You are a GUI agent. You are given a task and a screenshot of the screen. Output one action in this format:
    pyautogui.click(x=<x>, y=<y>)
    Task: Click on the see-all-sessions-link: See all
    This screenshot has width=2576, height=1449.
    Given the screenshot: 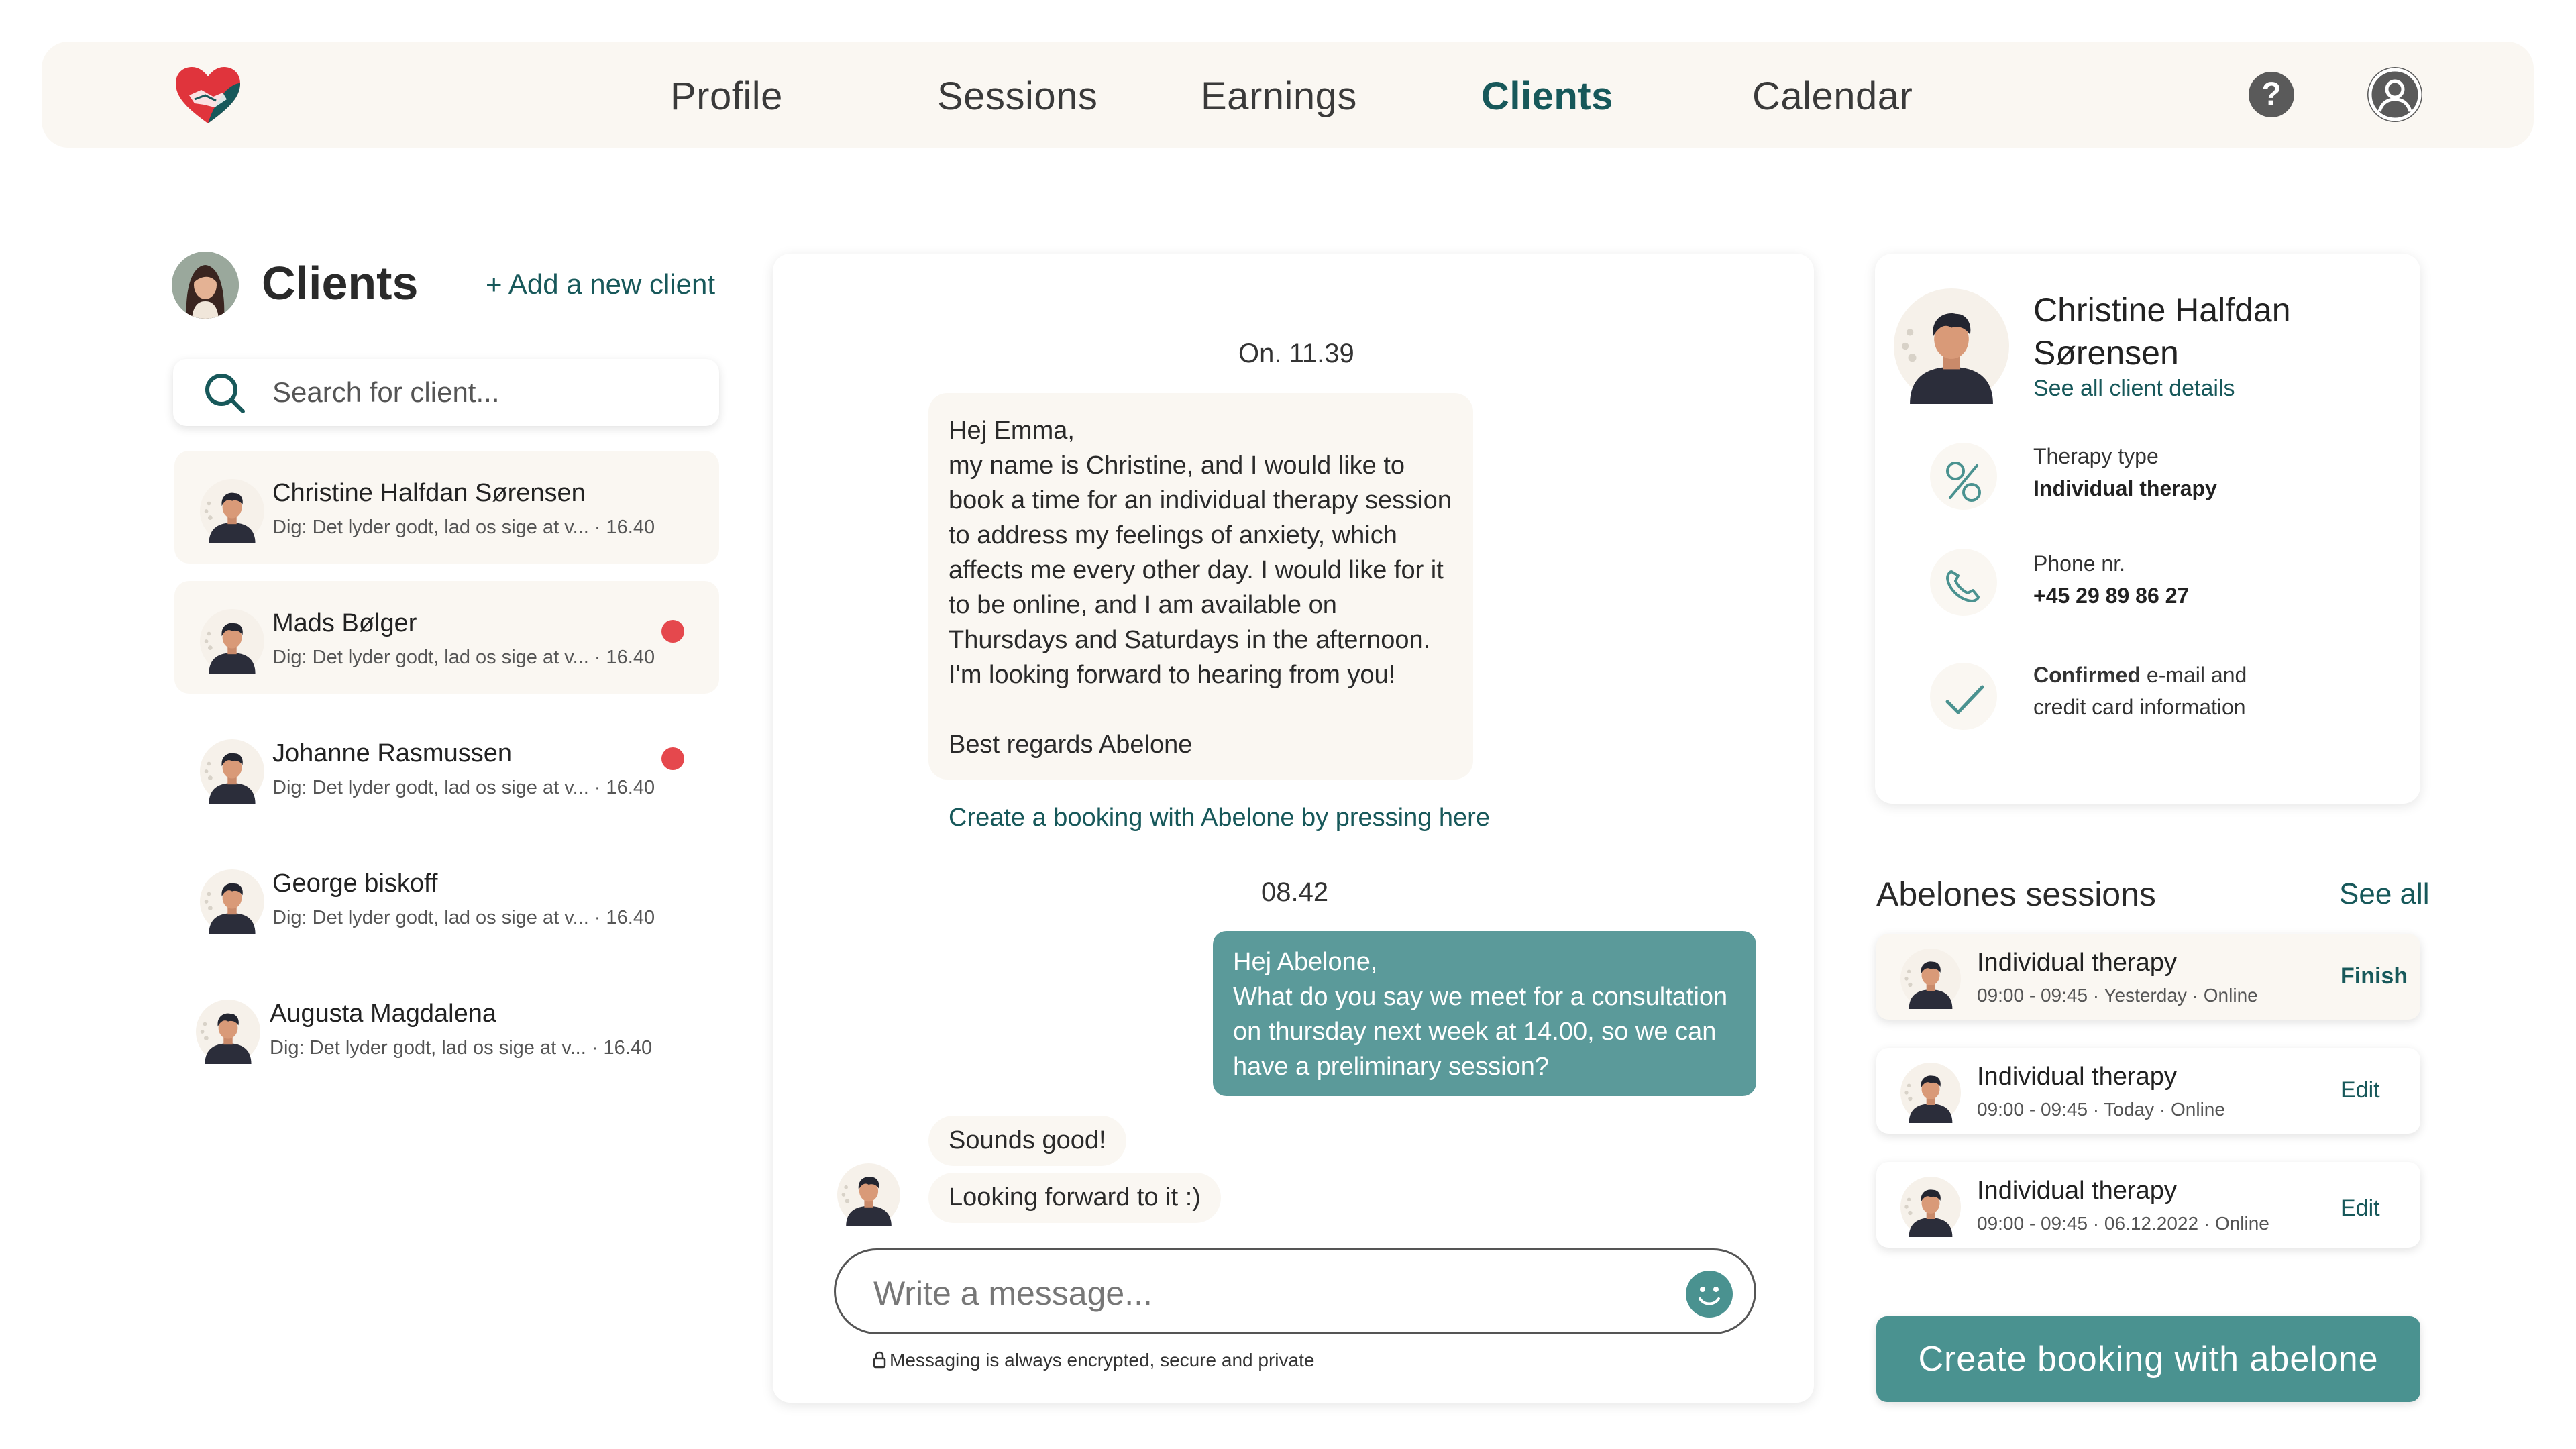 What is the action you would take?
    pyautogui.click(x=2384, y=894)
    